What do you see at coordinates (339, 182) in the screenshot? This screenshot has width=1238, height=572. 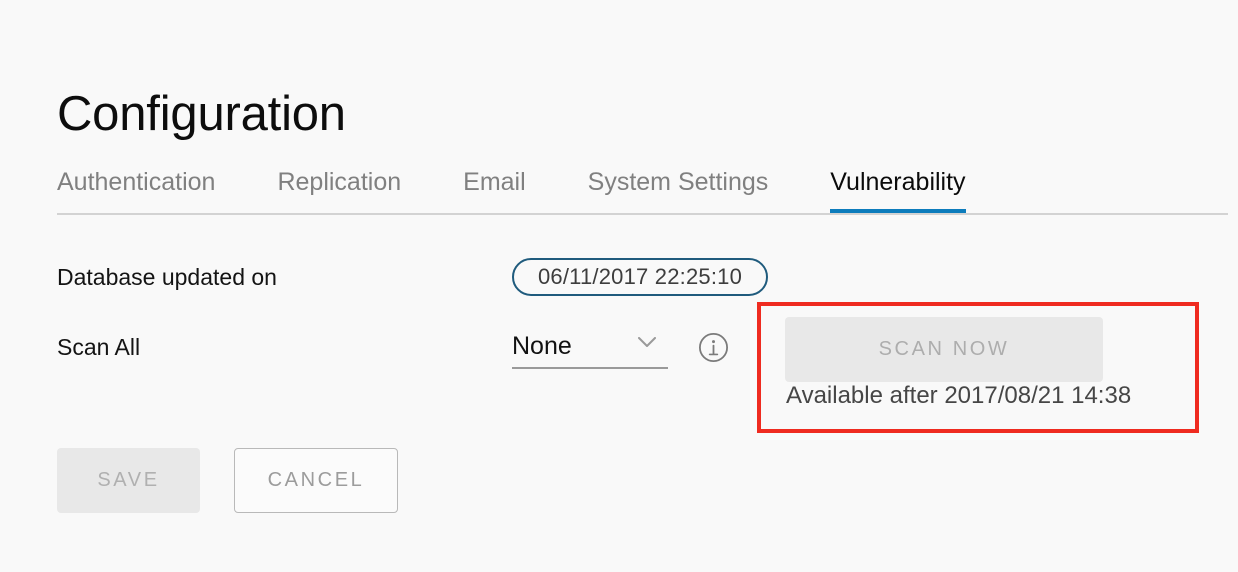 I see `tab-replication-label: Replication` at bounding box center [339, 182].